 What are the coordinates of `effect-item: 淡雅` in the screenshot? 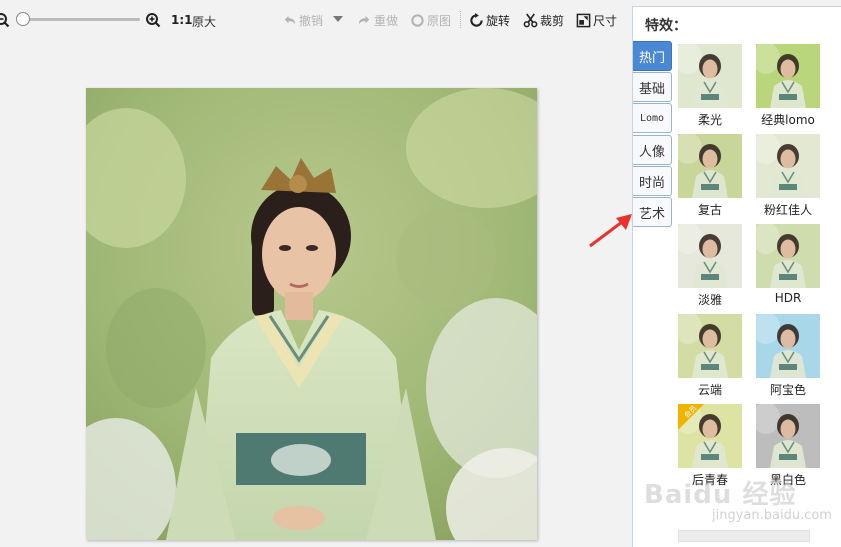 It's located at (711, 266).